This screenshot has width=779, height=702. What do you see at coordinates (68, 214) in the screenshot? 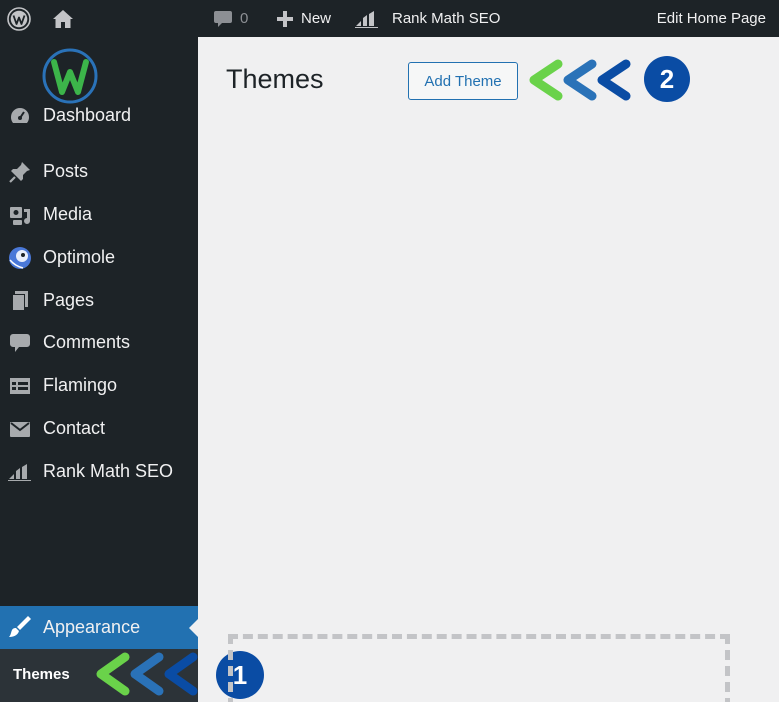
I see `sidebar-item-label: Media` at bounding box center [68, 214].